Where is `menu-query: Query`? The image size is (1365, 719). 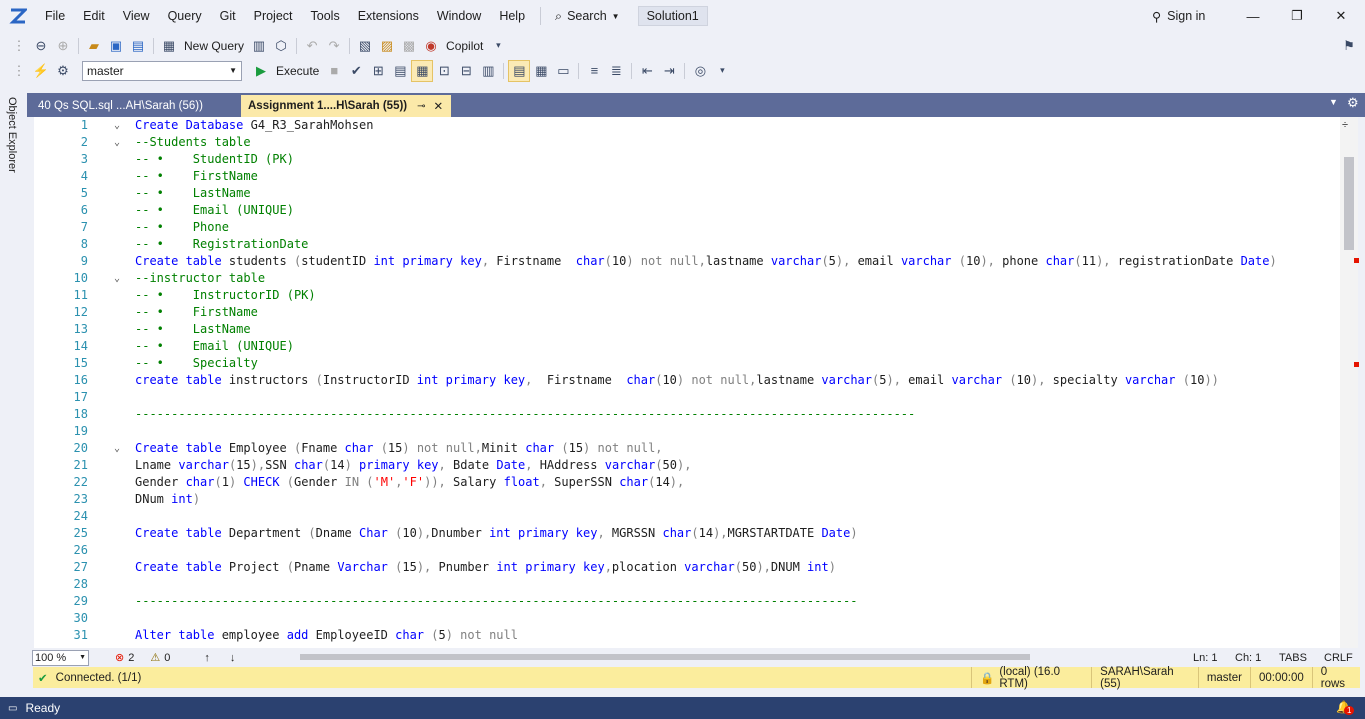
menu-query: Query is located at coordinates (185, 16).